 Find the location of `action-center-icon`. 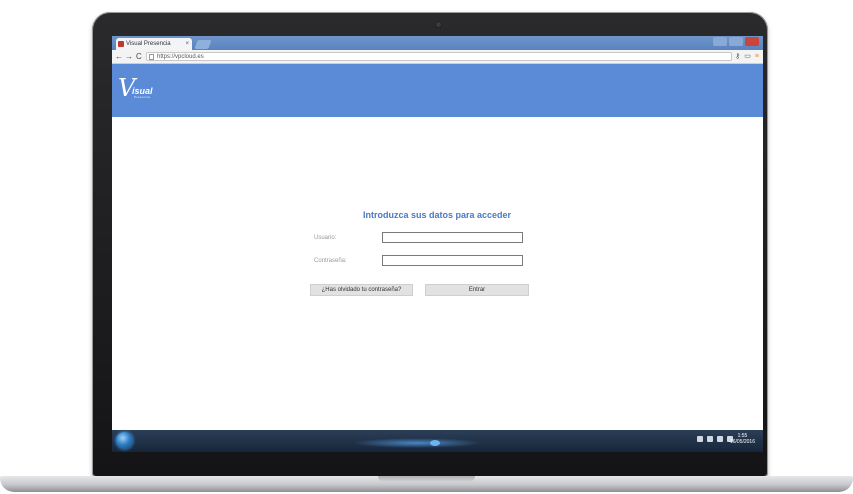

action-center-icon is located at coordinates (700, 439).